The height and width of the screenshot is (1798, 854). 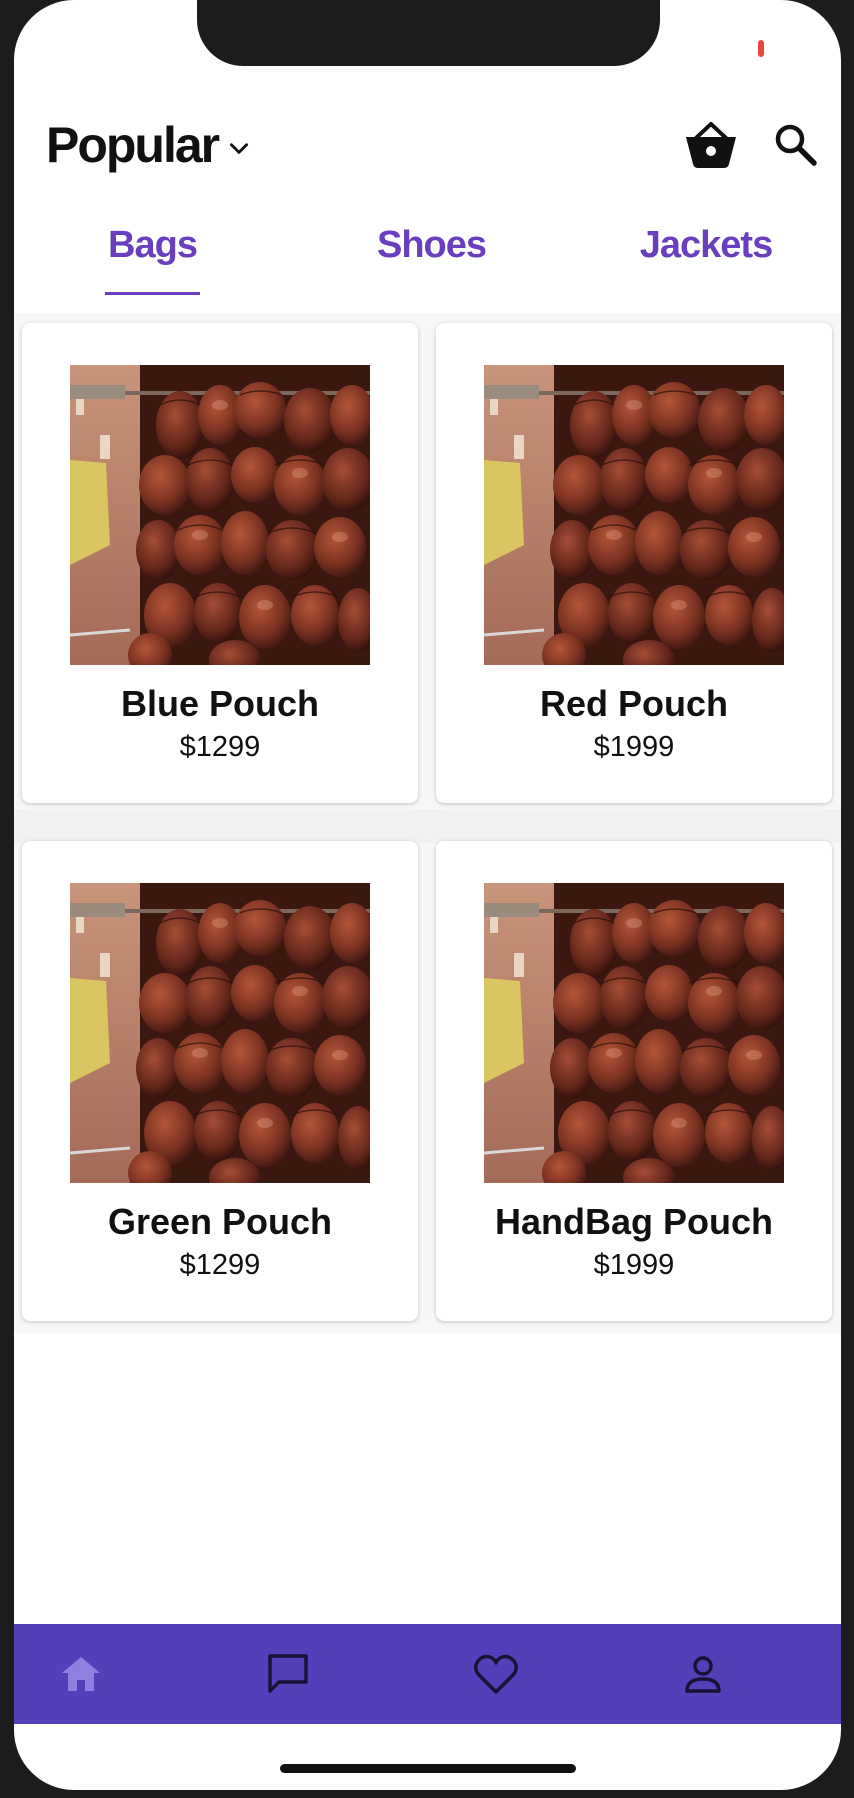 I want to click on basket-icon, so click(x=711, y=145).